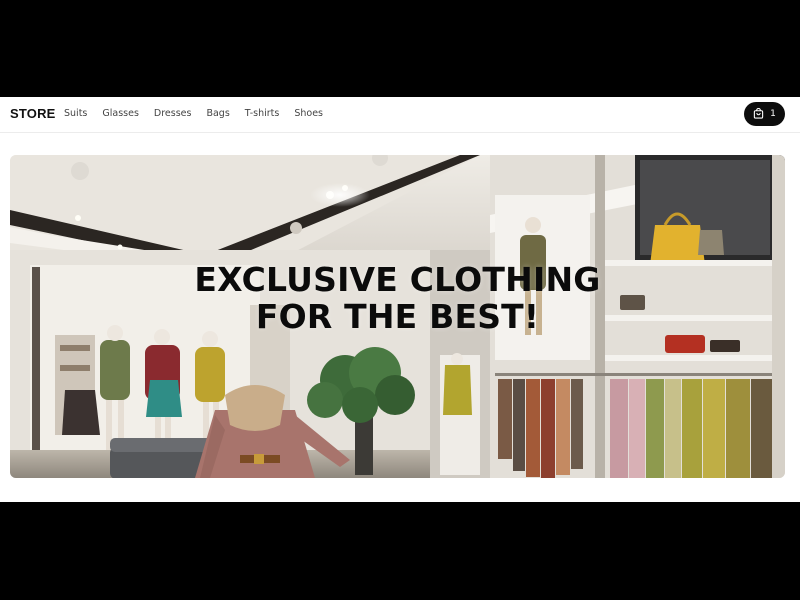 The height and width of the screenshot is (600, 800). I want to click on hero-title: EXCLUSIVE CLOTHING FOR THE BEST!, so click(397, 298).